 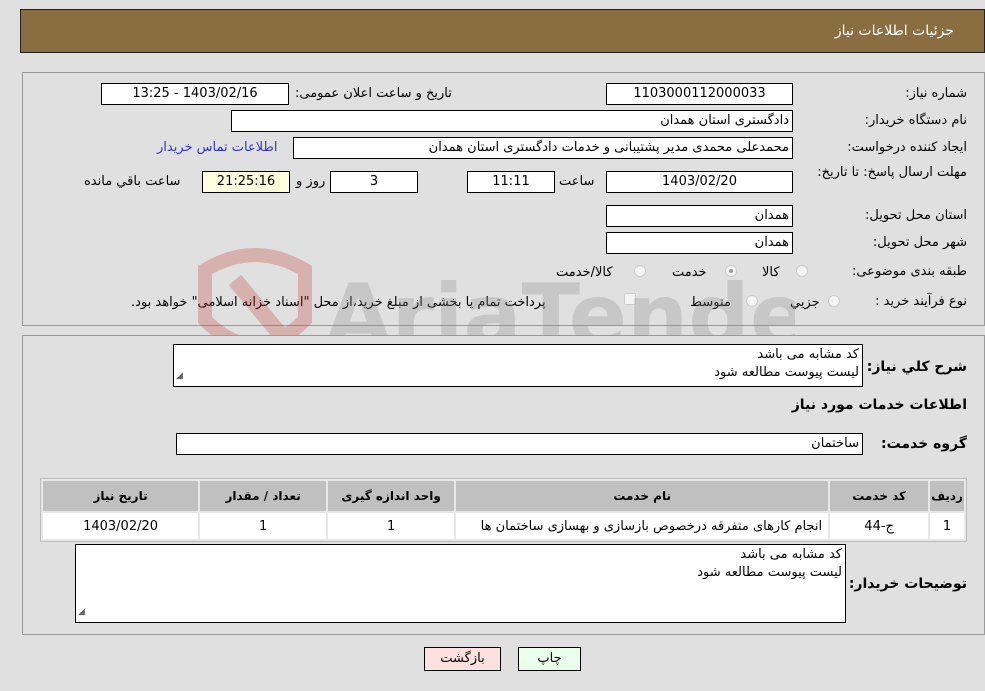 What do you see at coordinates (947, 526) in the screenshot?
I see `cell-row-number: 1` at bounding box center [947, 526].